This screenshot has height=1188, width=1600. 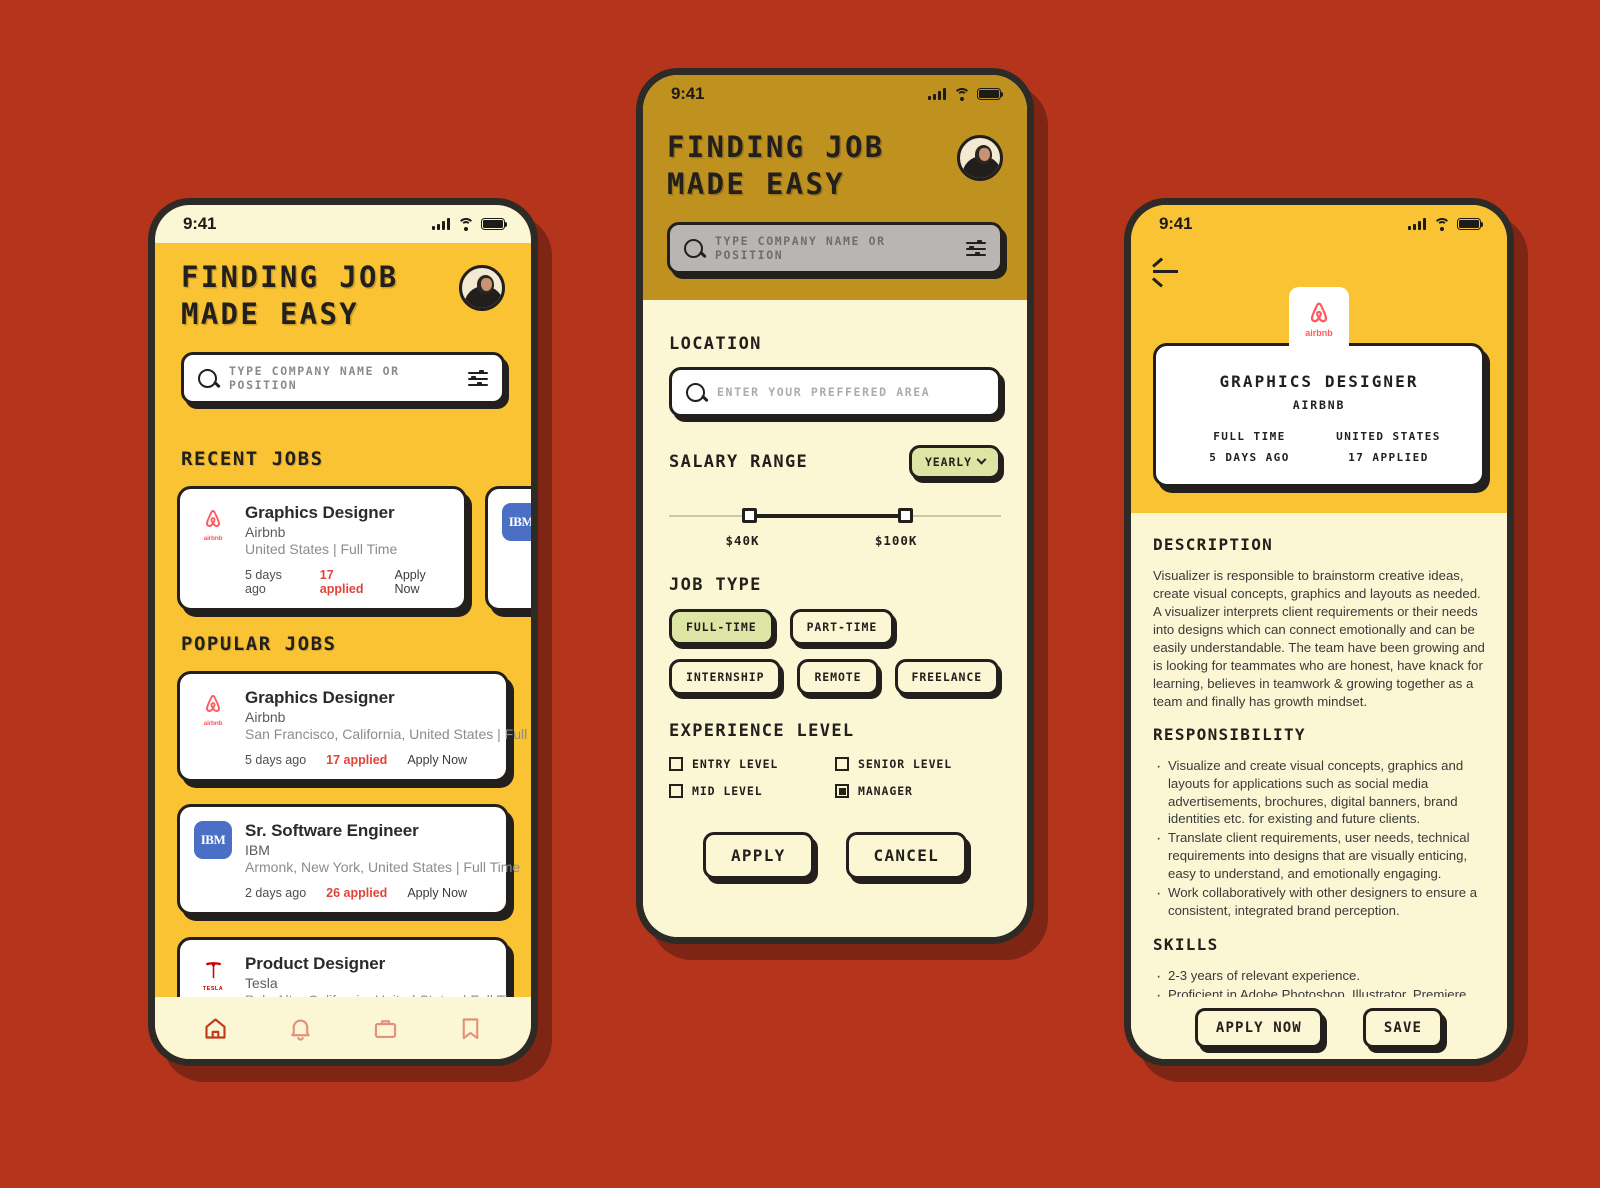 What do you see at coordinates (213, 840) in the screenshot?
I see `ibm-logo: IBM` at bounding box center [213, 840].